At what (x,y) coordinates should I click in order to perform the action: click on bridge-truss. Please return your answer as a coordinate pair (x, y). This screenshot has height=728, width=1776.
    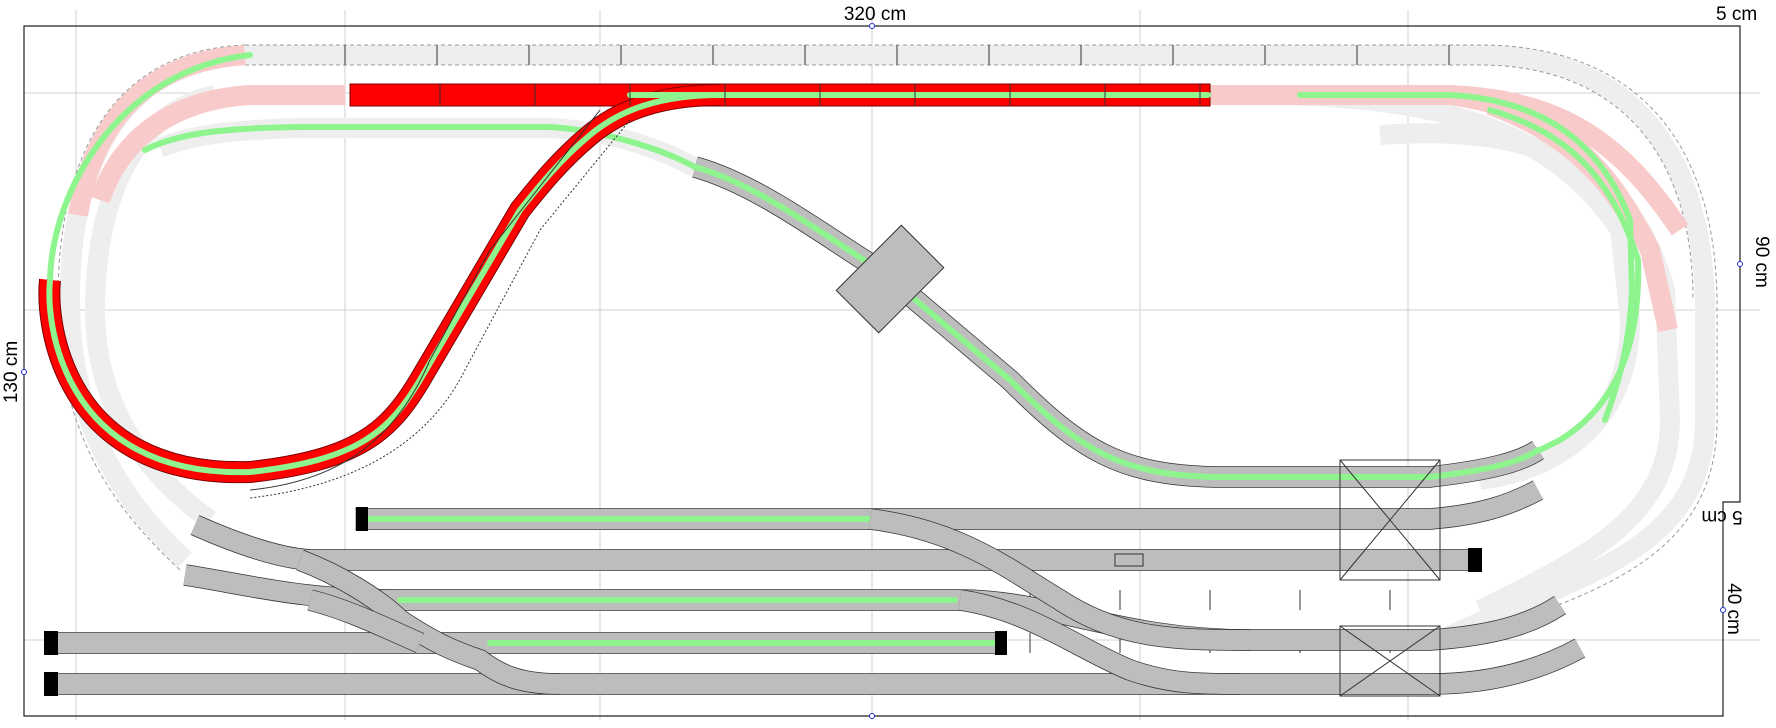
    Looking at the image, I should click on (440, 304).